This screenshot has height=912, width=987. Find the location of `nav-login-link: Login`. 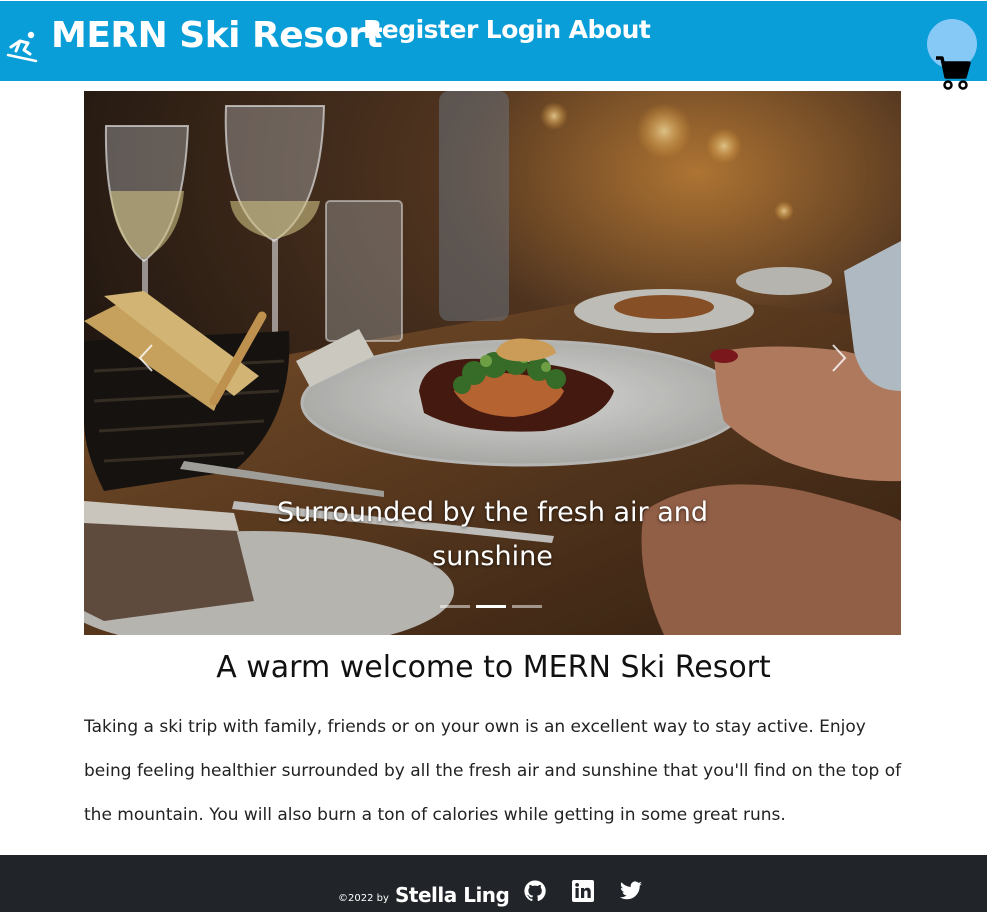

nav-login-link: Login is located at coordinates (523, 29).